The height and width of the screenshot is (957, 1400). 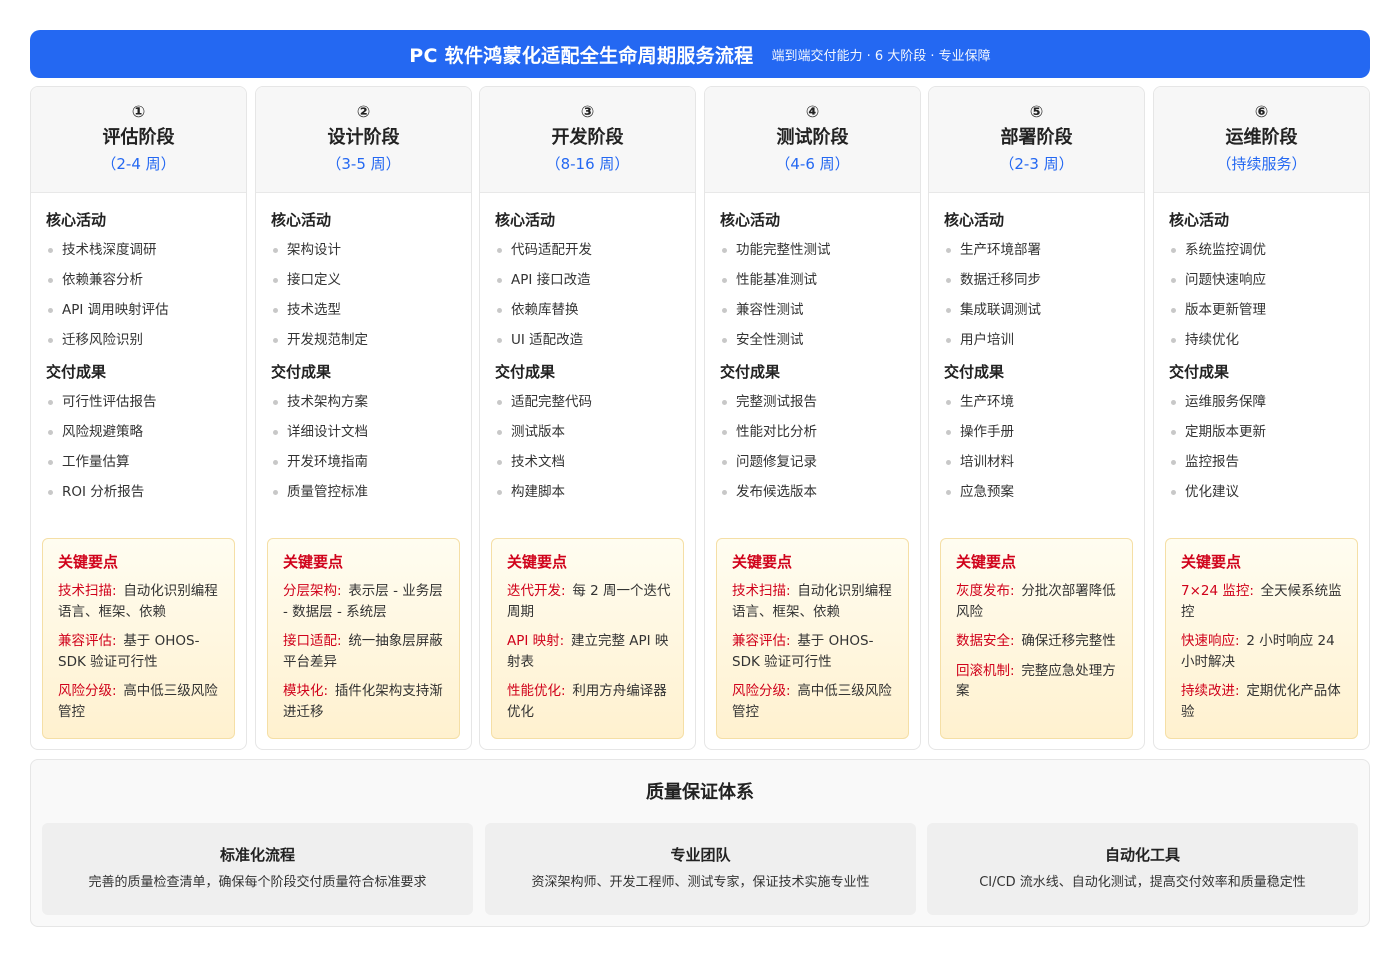 What do you see at coordinates (587, 111) in the screenshot?
I see `stage-number: ③` at bounding box center [587, 111].